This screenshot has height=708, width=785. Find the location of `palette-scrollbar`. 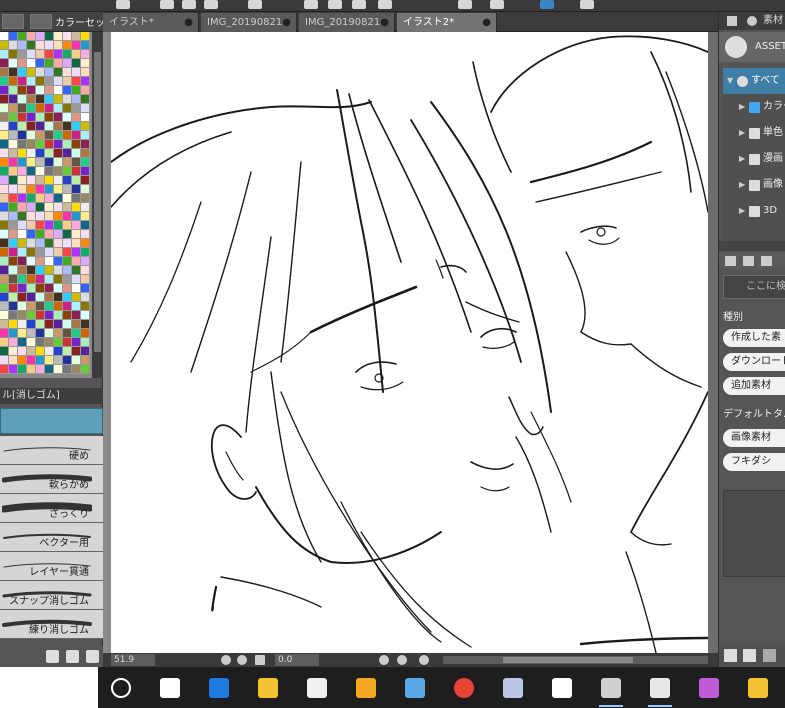

palette-scrollbar is located at coordinates (97, 205).